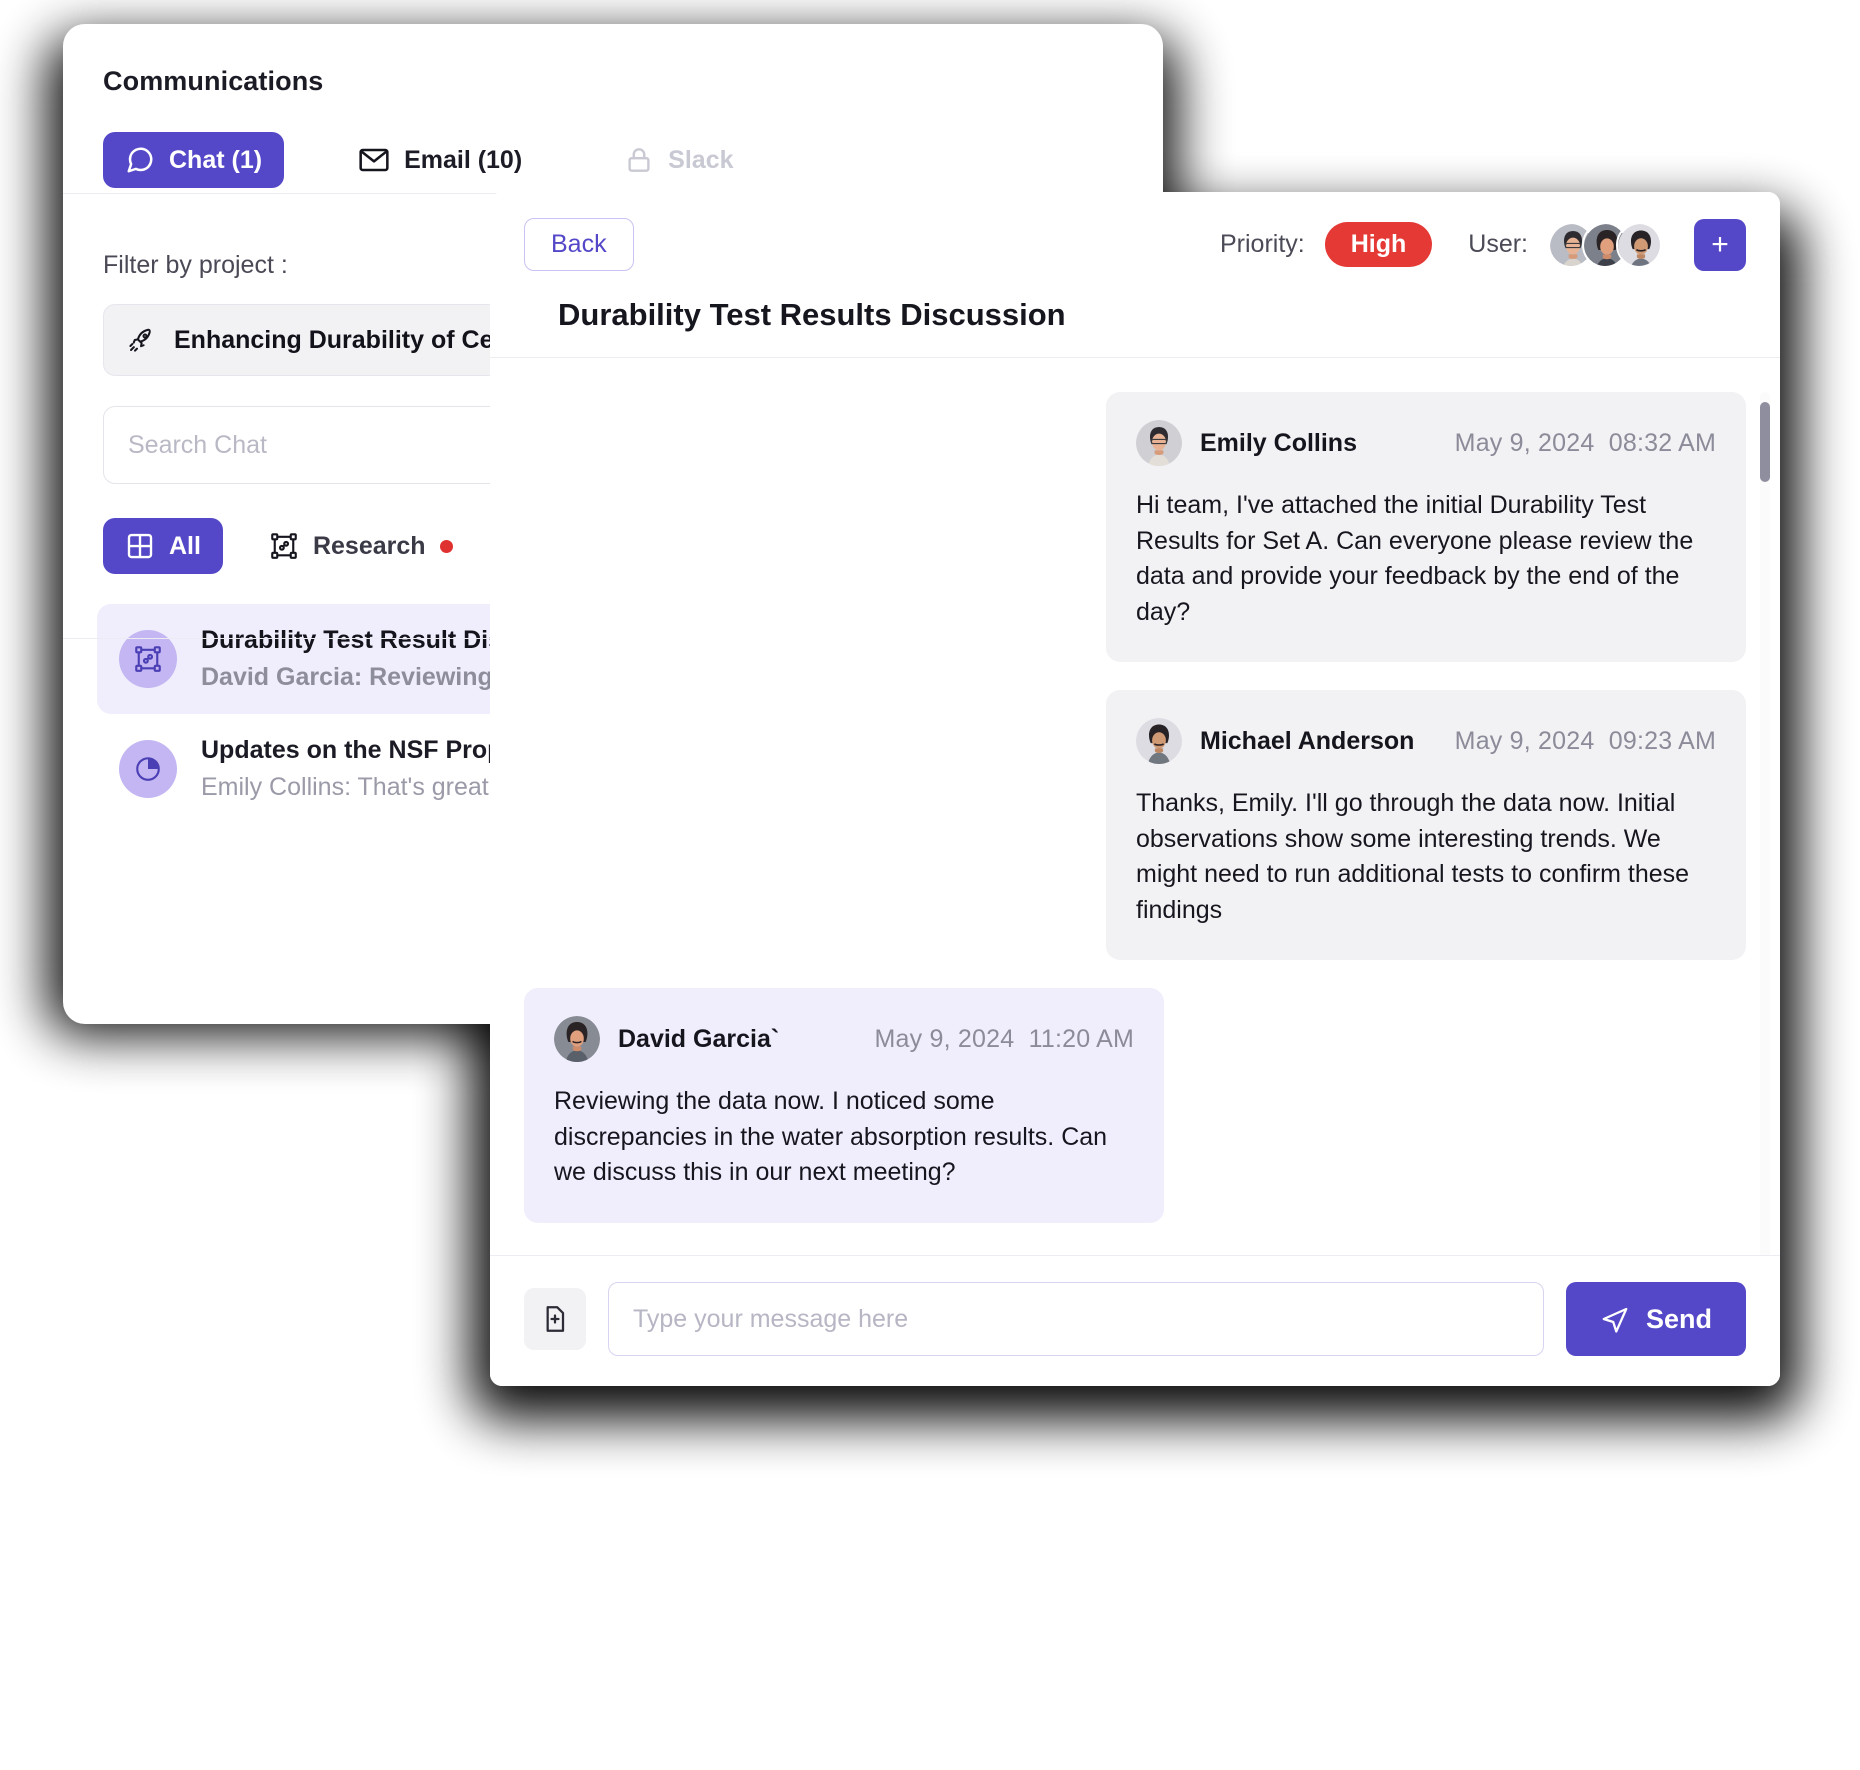 The image size is (1860, 1770). What do you see at coordinates (1426, 741) in the screenshot?
I see `message-header: Michael Anderson May 9, 2024 09:23 AM` at bounding box center [1426, 741].